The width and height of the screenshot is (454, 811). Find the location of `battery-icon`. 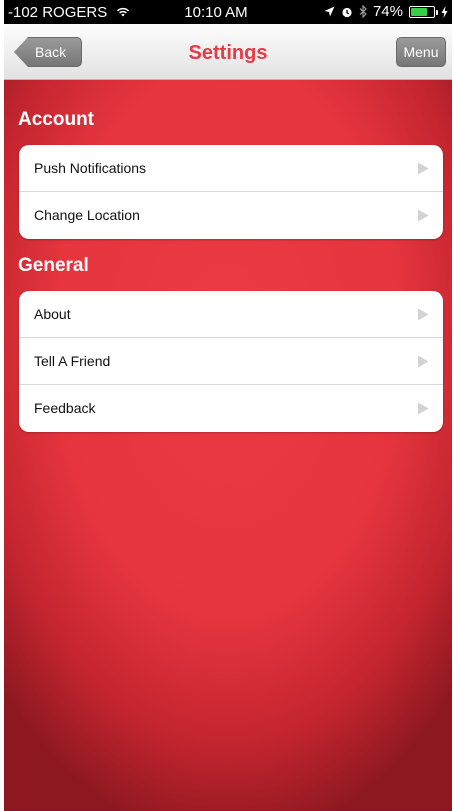

battery-icon is located at coordinates (423, 11).